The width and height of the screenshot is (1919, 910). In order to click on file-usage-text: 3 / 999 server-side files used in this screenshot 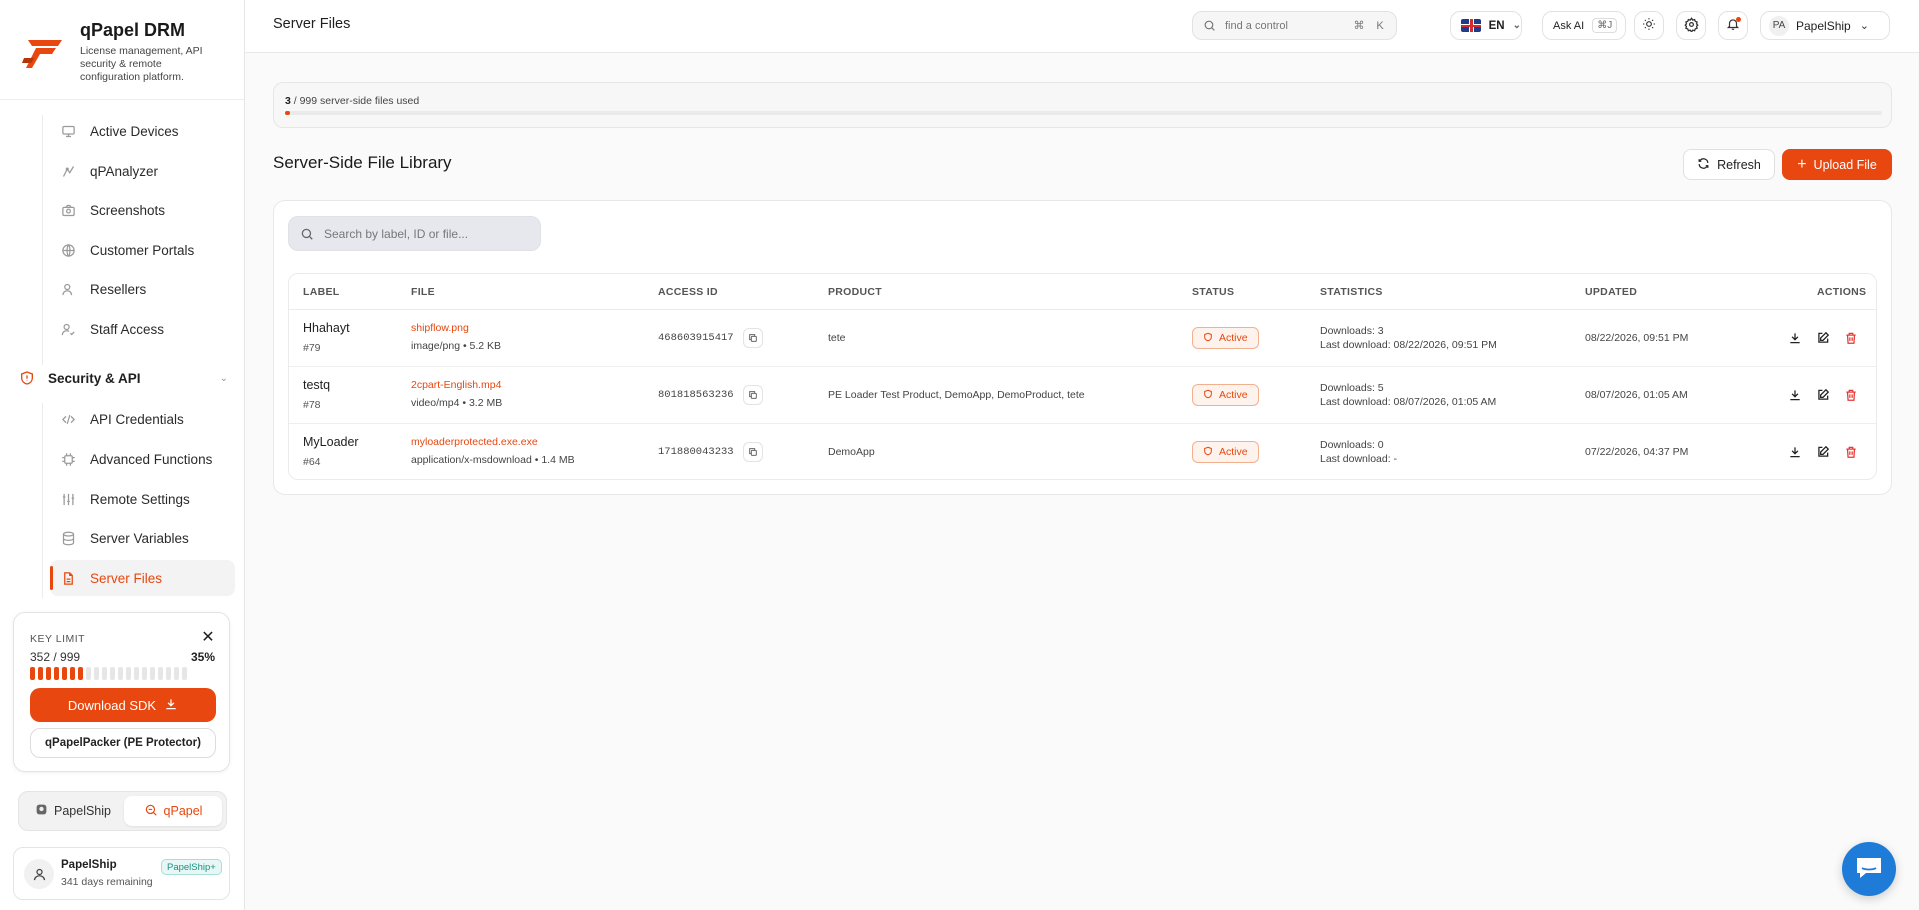, I will do `click(352, 101)`.